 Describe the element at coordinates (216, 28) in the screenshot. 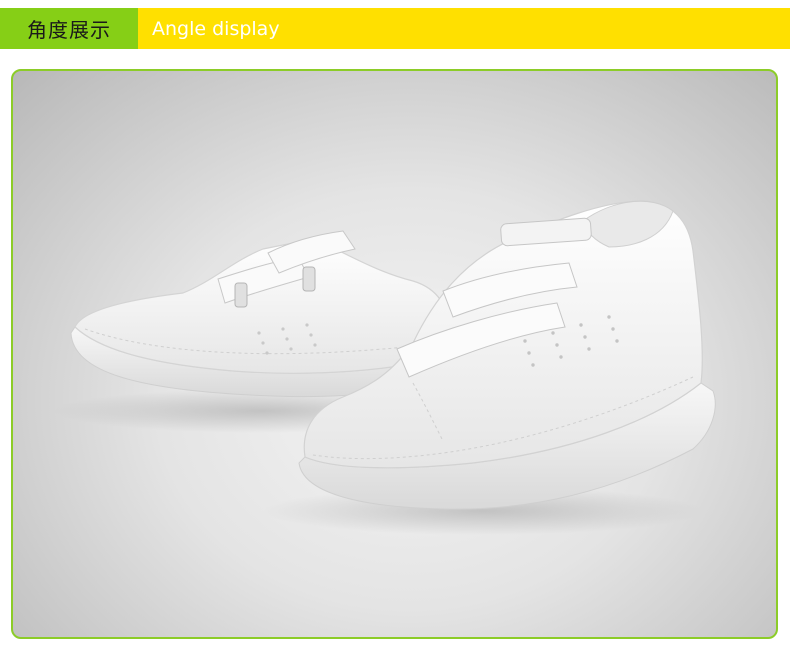

I see `section-title-en: Angle display` at that location.